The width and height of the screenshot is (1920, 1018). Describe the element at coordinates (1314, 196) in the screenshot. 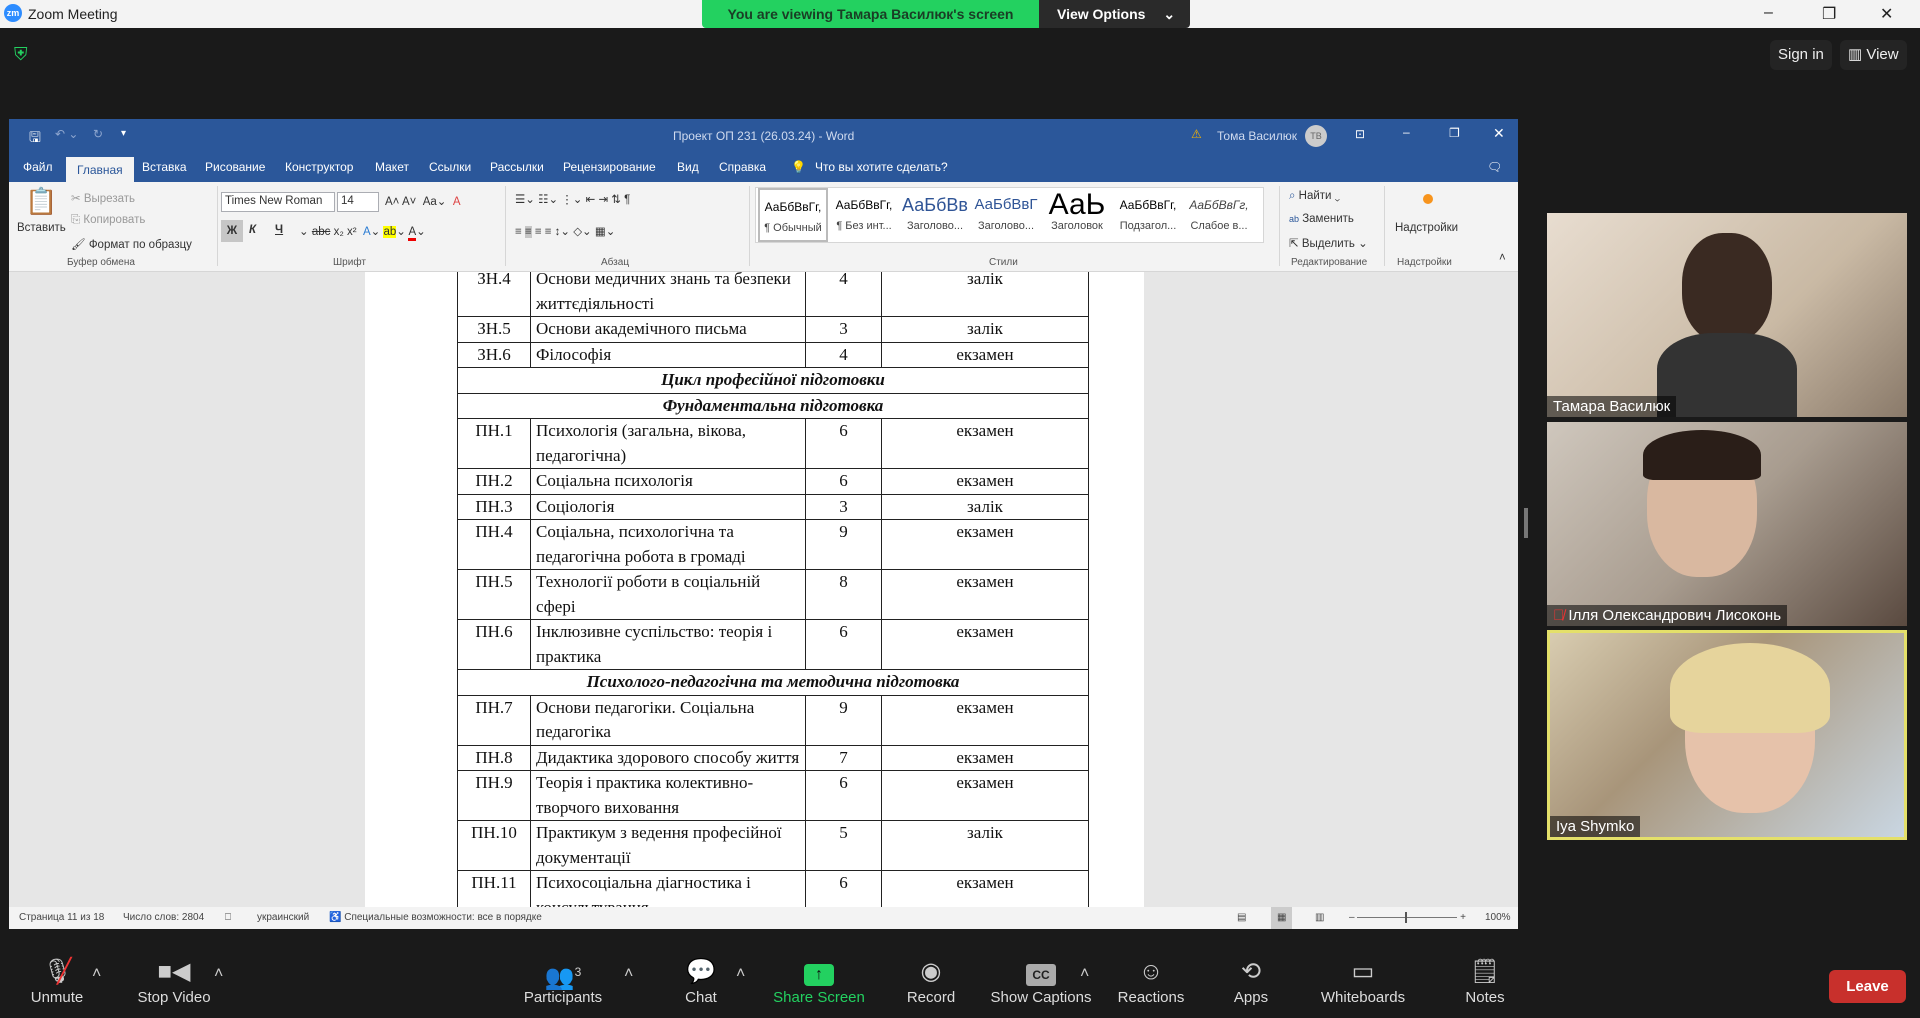

I see `find-button: ⌕ Найти ⌄` at that location.